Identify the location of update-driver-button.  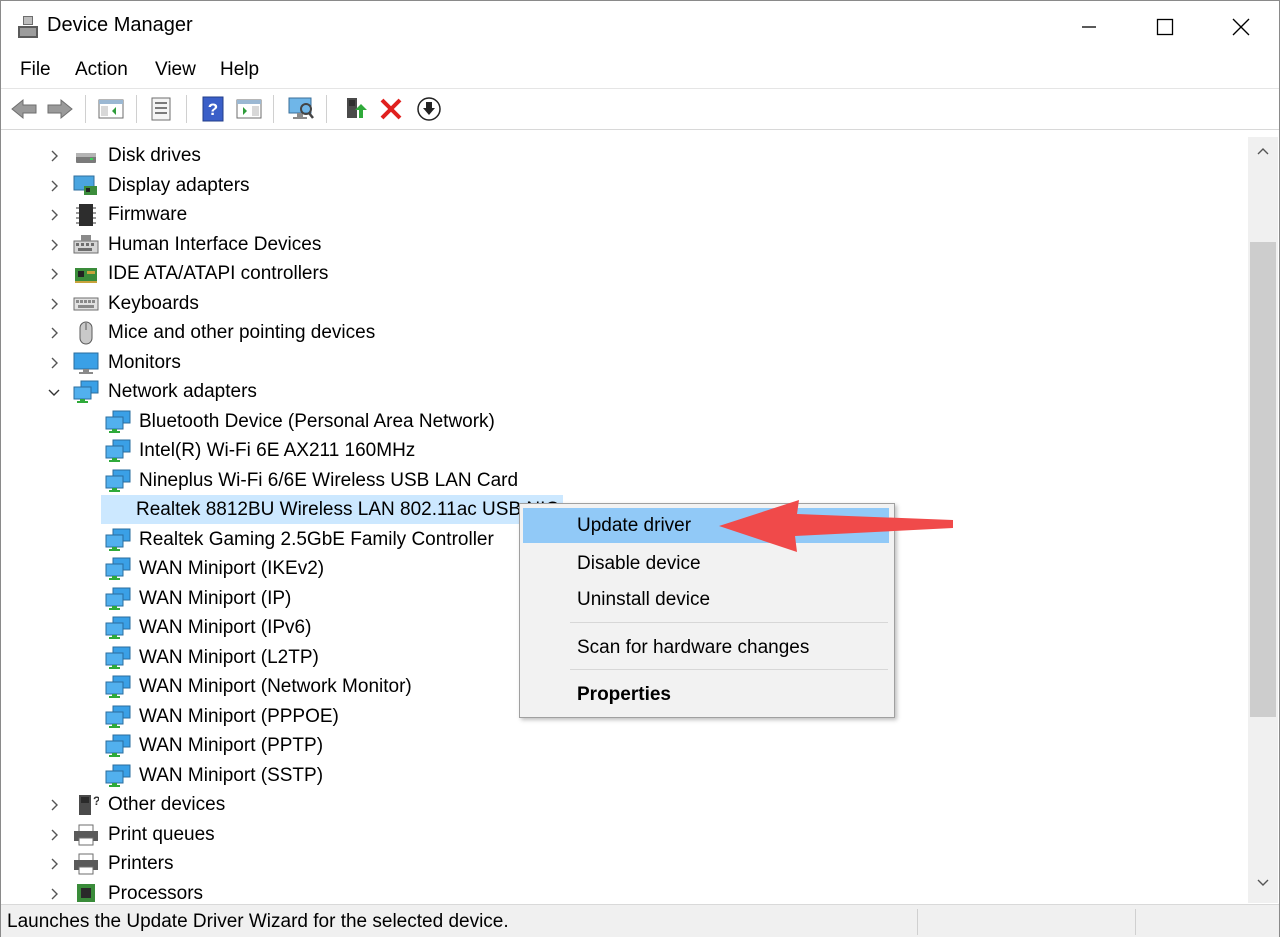
(354, 109).